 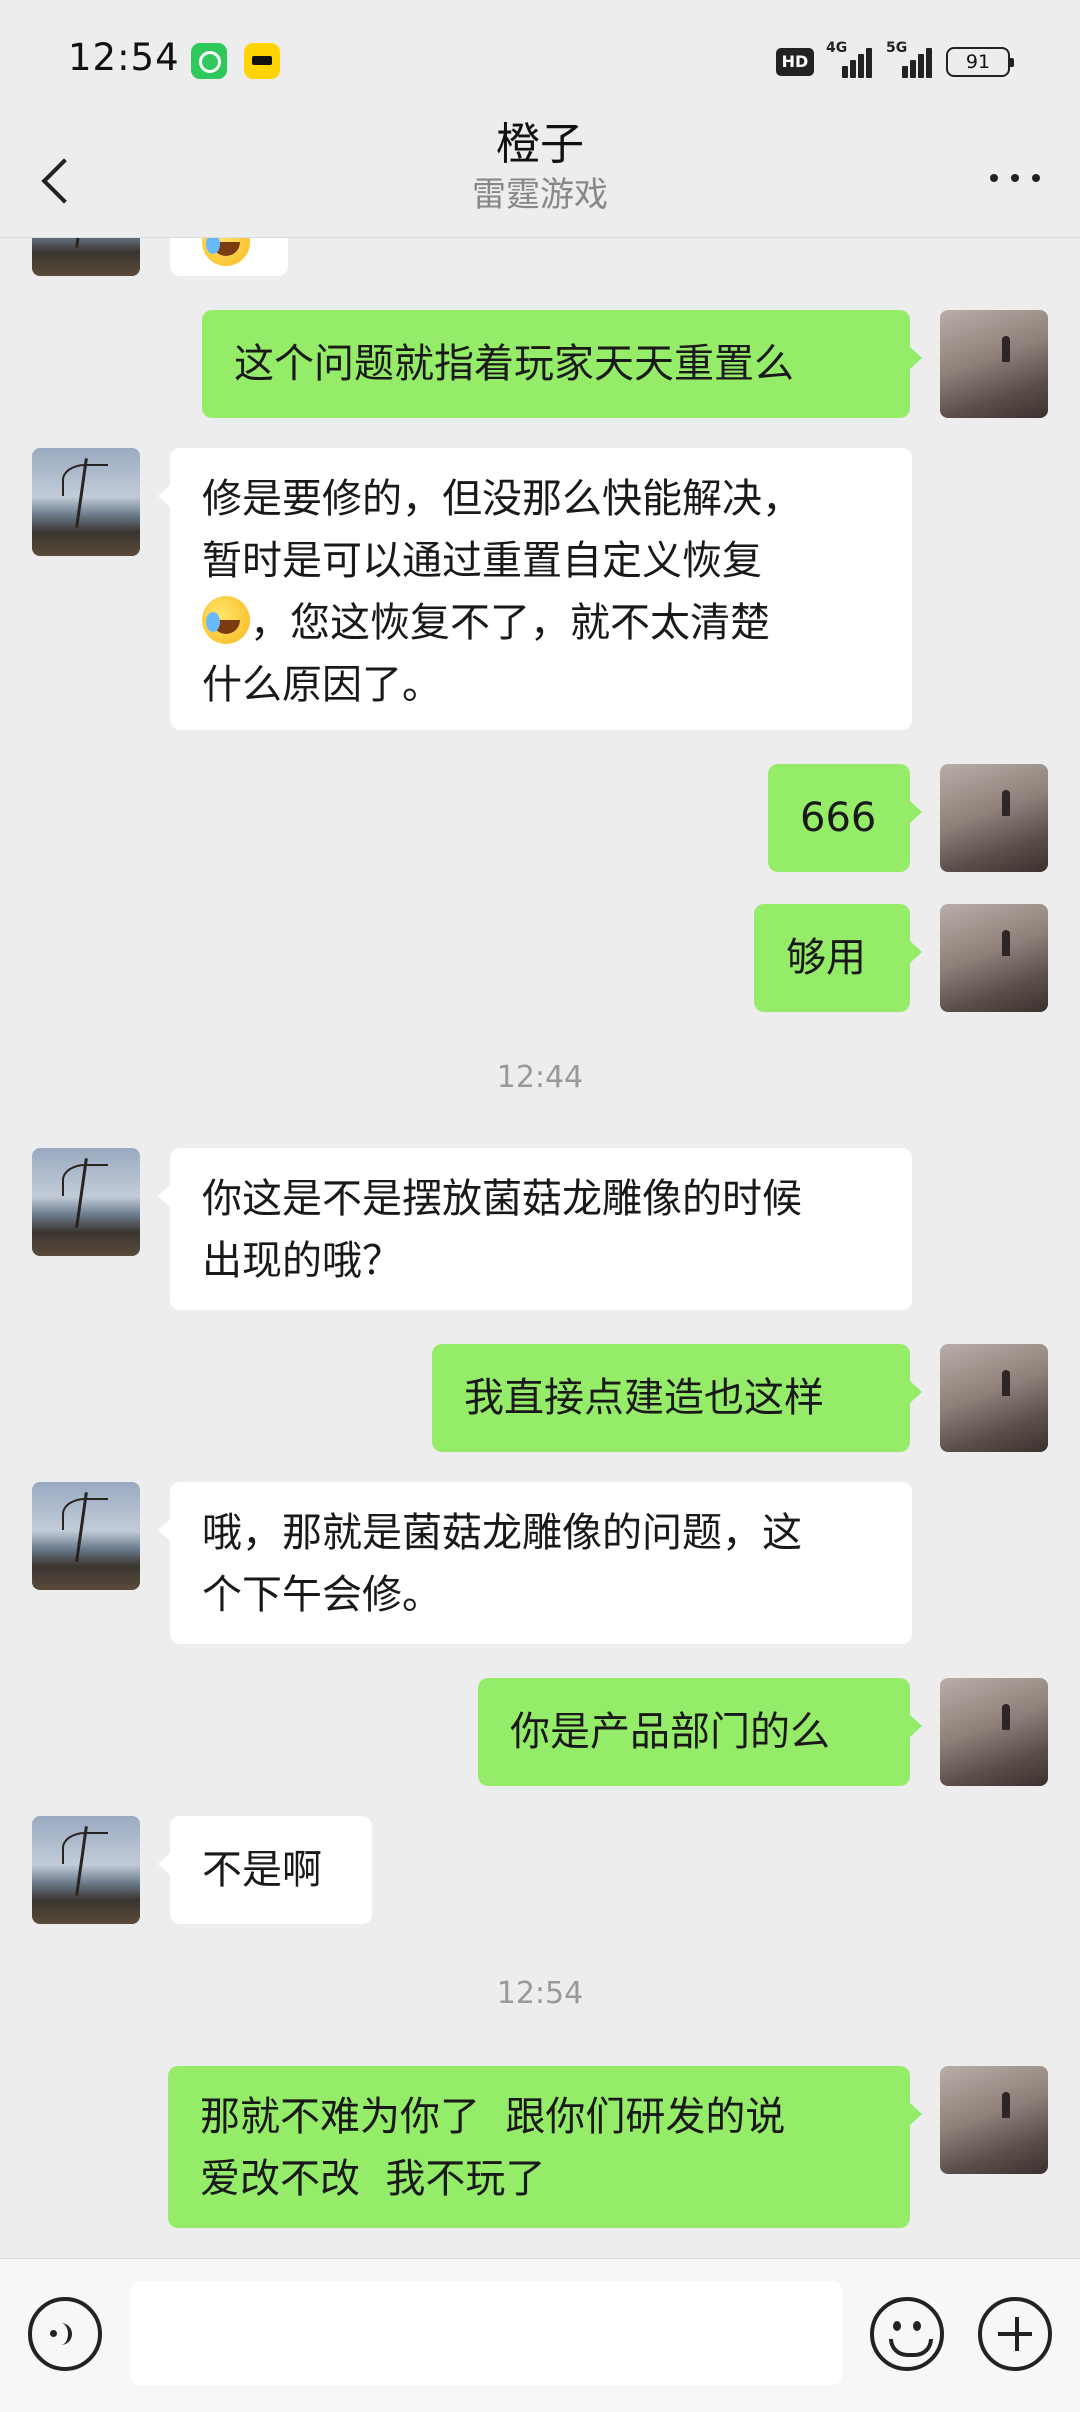 What do you see at coordinates (502, 1533) in the screenshot?
I see `message-text-line: 哦，那就是菌菇龙雕像的问题，这` at bounding box center [502, 1533].